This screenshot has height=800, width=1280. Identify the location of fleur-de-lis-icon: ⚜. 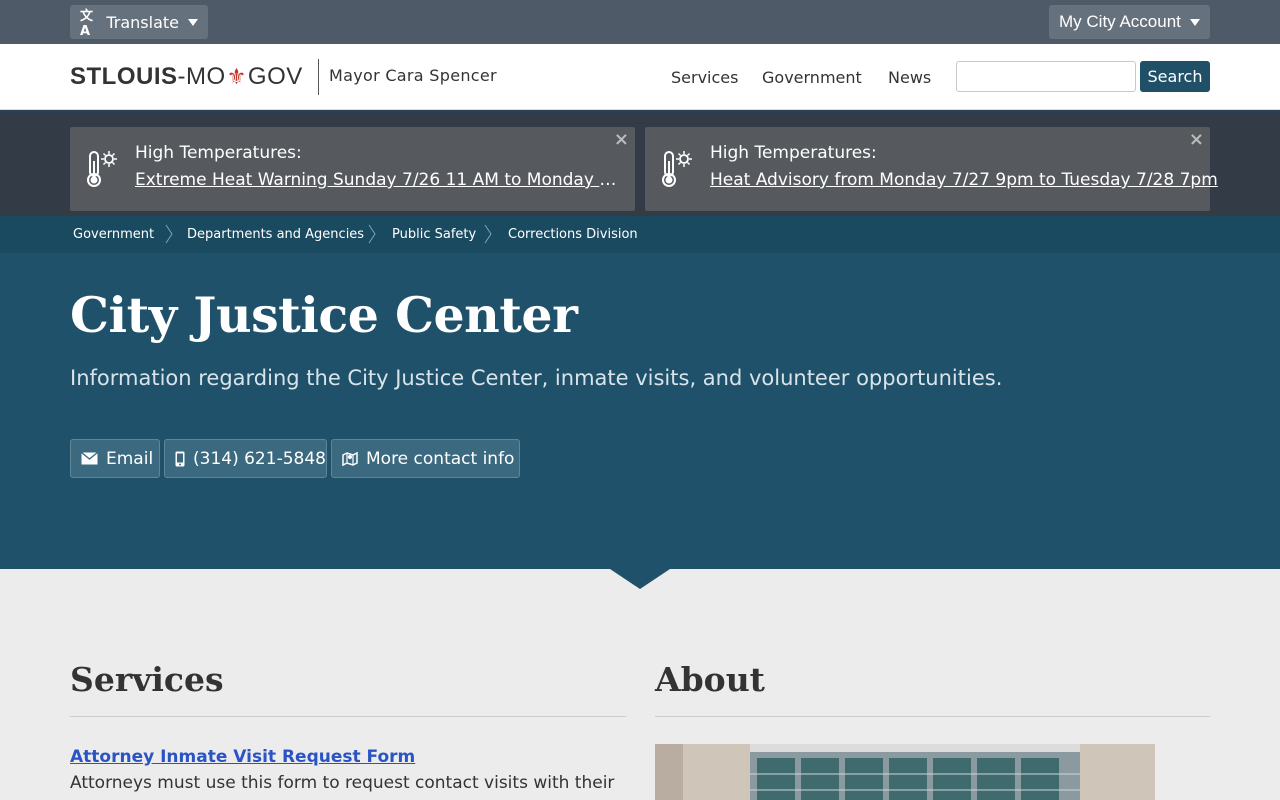
(236, 76).